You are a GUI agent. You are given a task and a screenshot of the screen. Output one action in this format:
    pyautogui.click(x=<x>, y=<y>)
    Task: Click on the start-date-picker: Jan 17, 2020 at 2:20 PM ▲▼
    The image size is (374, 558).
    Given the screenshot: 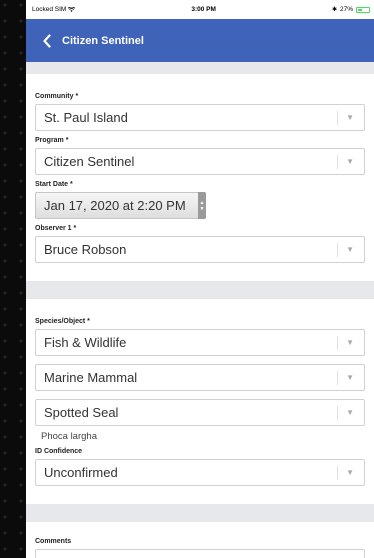 What is the action you would take?
    pyautogui.click(x=120, y=205)
    